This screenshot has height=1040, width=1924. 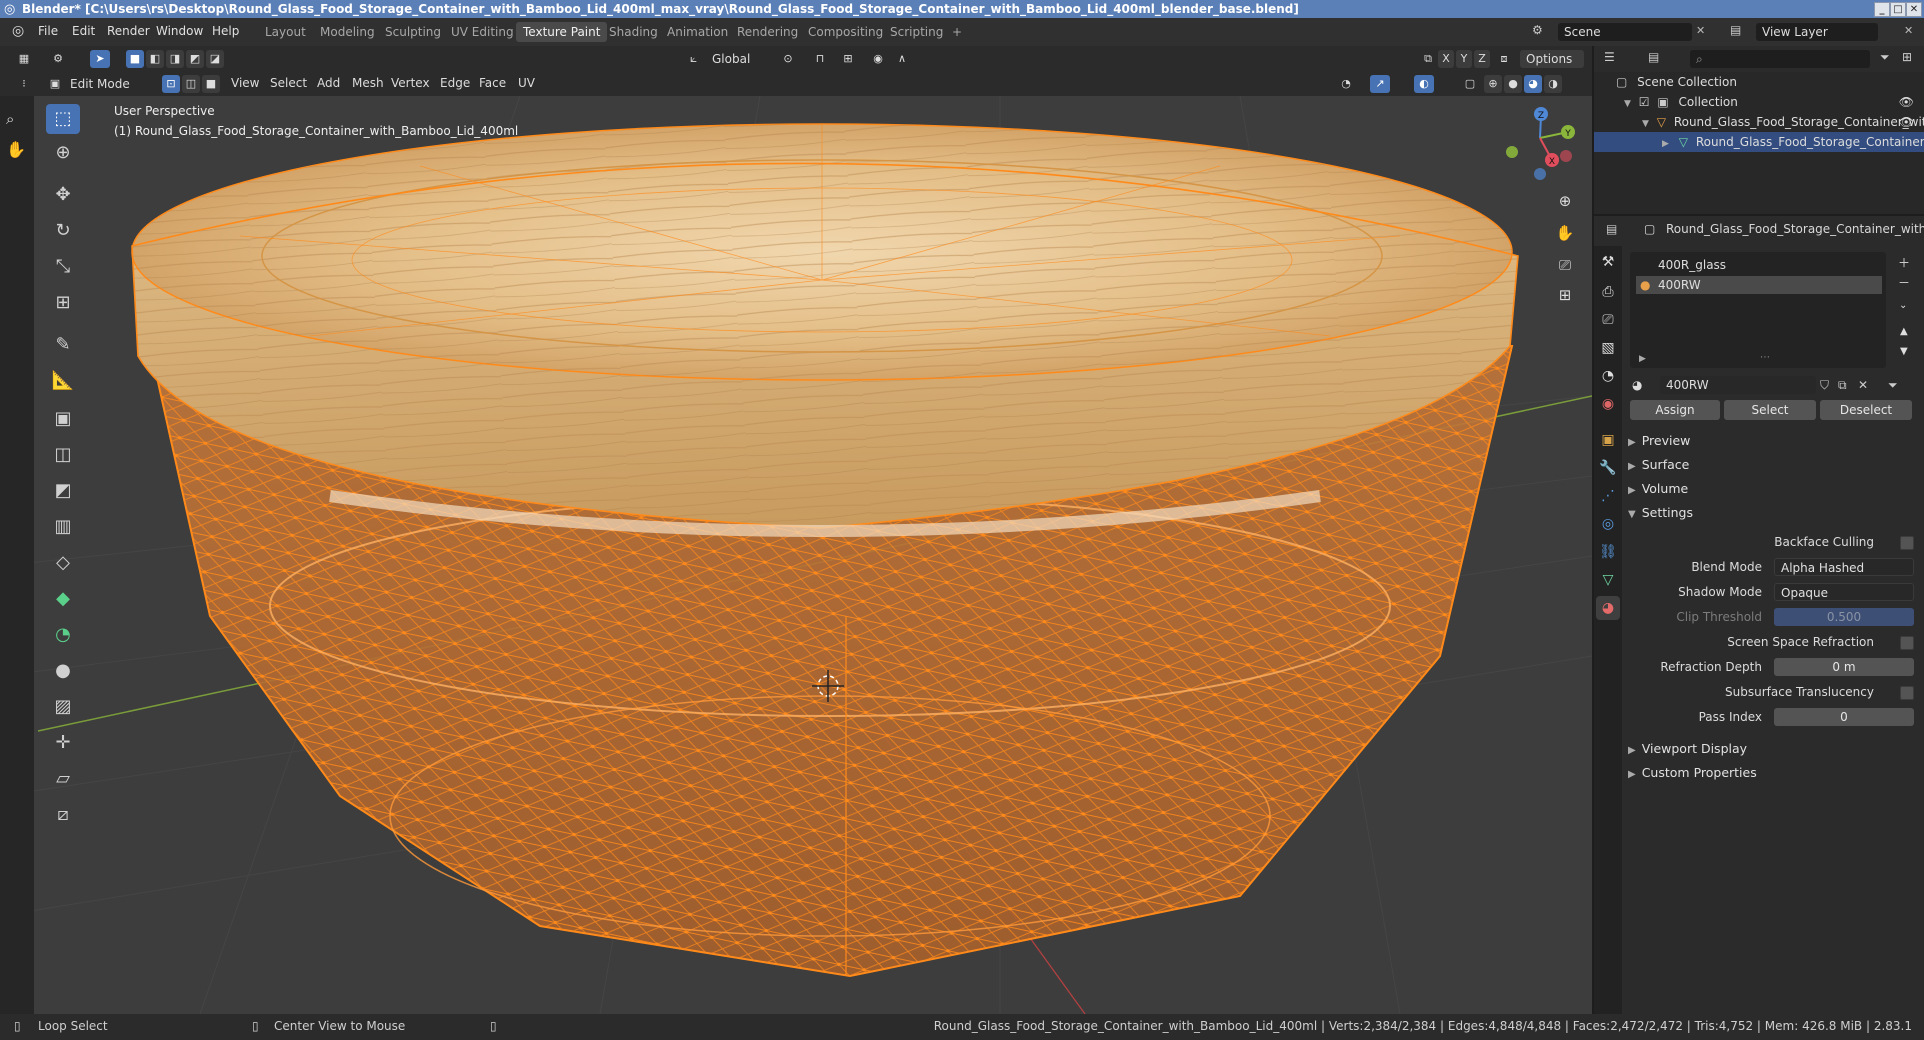 I want to click on annotate-tool-icon: ✎, so click(x=63, y=345).